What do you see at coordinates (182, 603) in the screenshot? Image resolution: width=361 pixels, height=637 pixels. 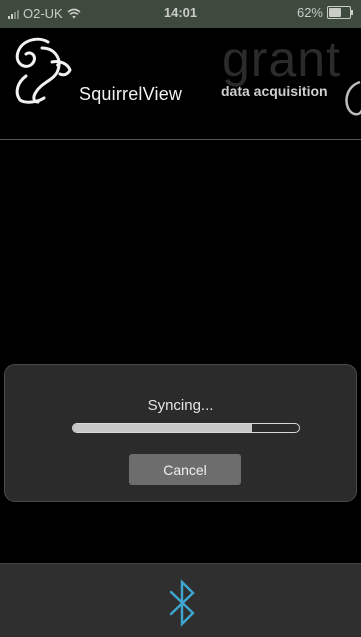 I see `bluetooth-icon` at bounding box center [182, 603].